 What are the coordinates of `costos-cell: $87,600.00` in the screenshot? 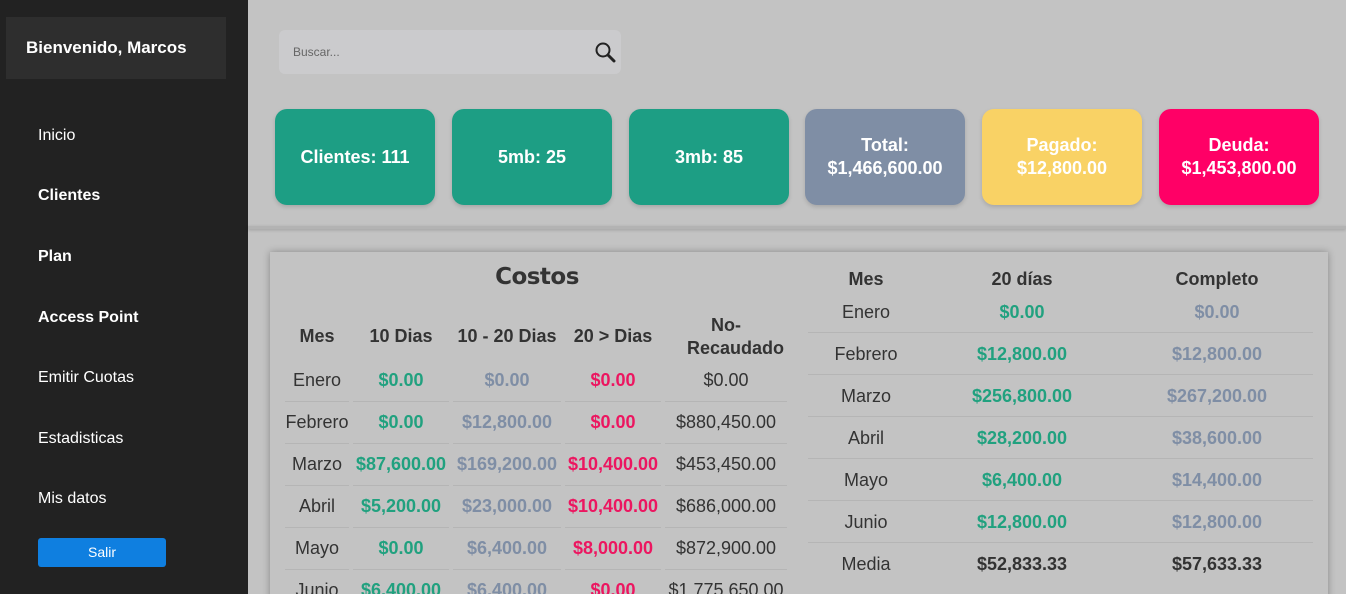 It's located at (401, 464).